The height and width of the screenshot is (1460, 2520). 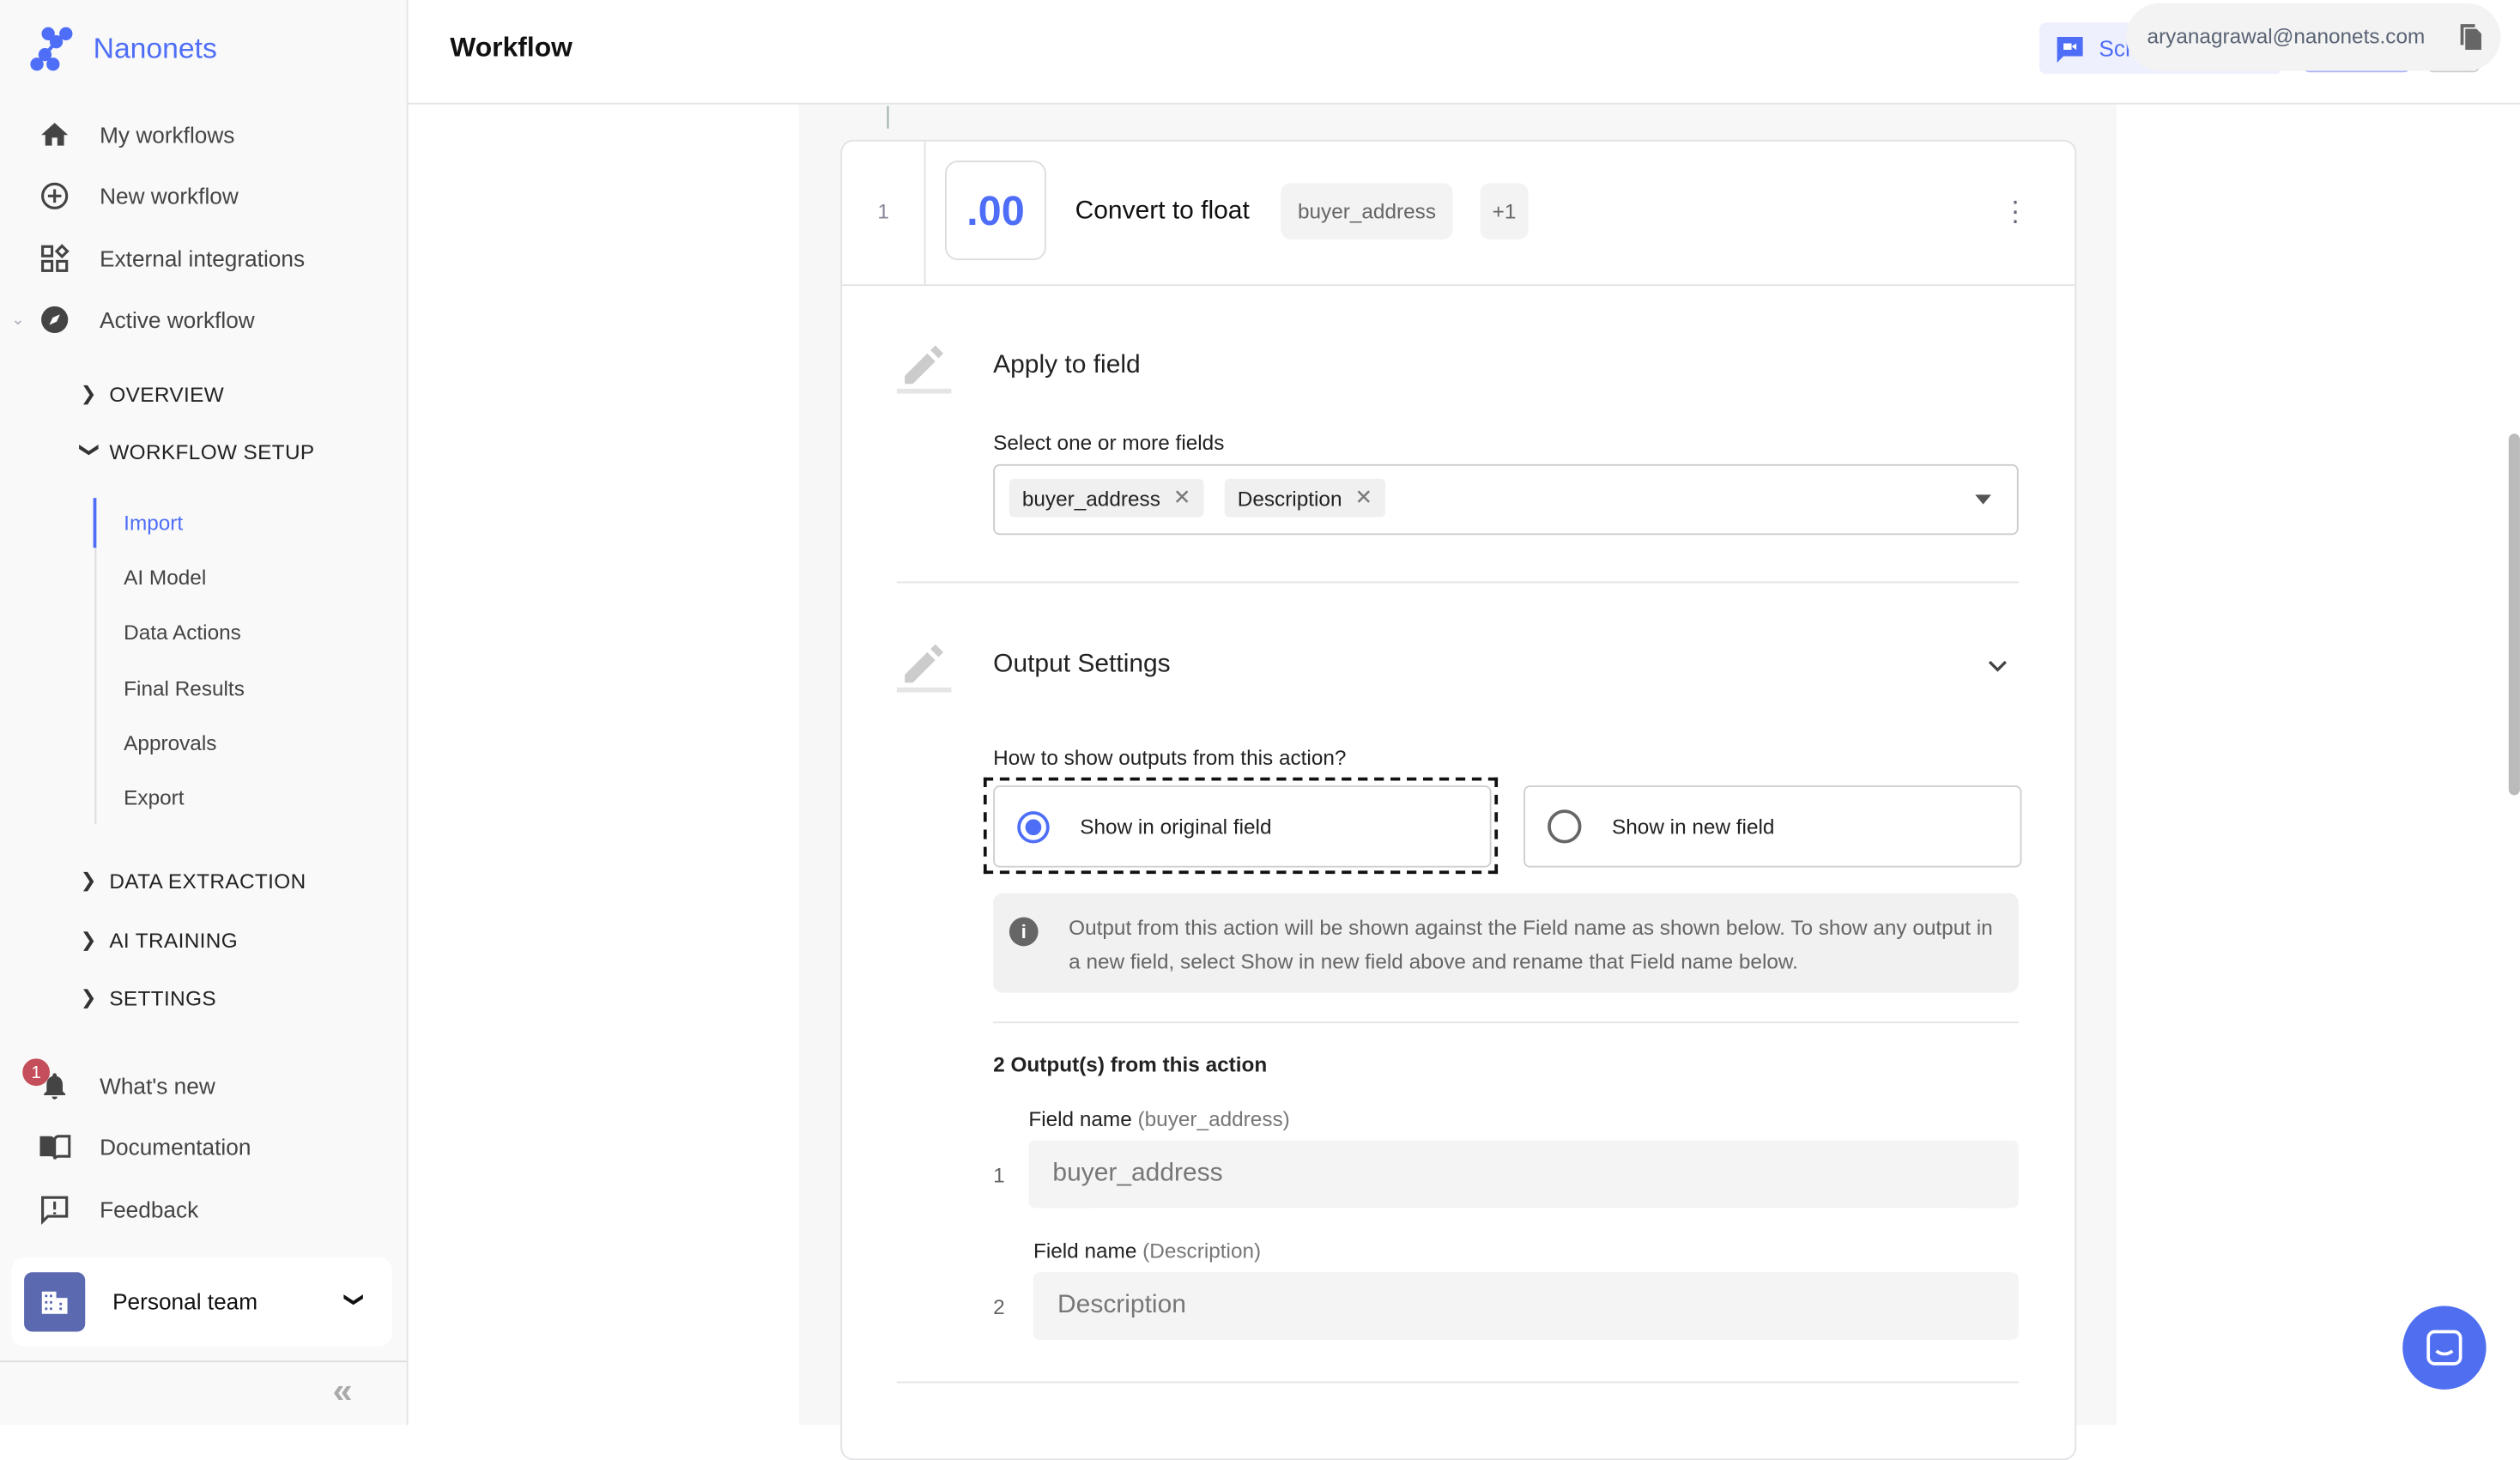 I want to click on page-title: Workflow, so click(x=511, y=47).